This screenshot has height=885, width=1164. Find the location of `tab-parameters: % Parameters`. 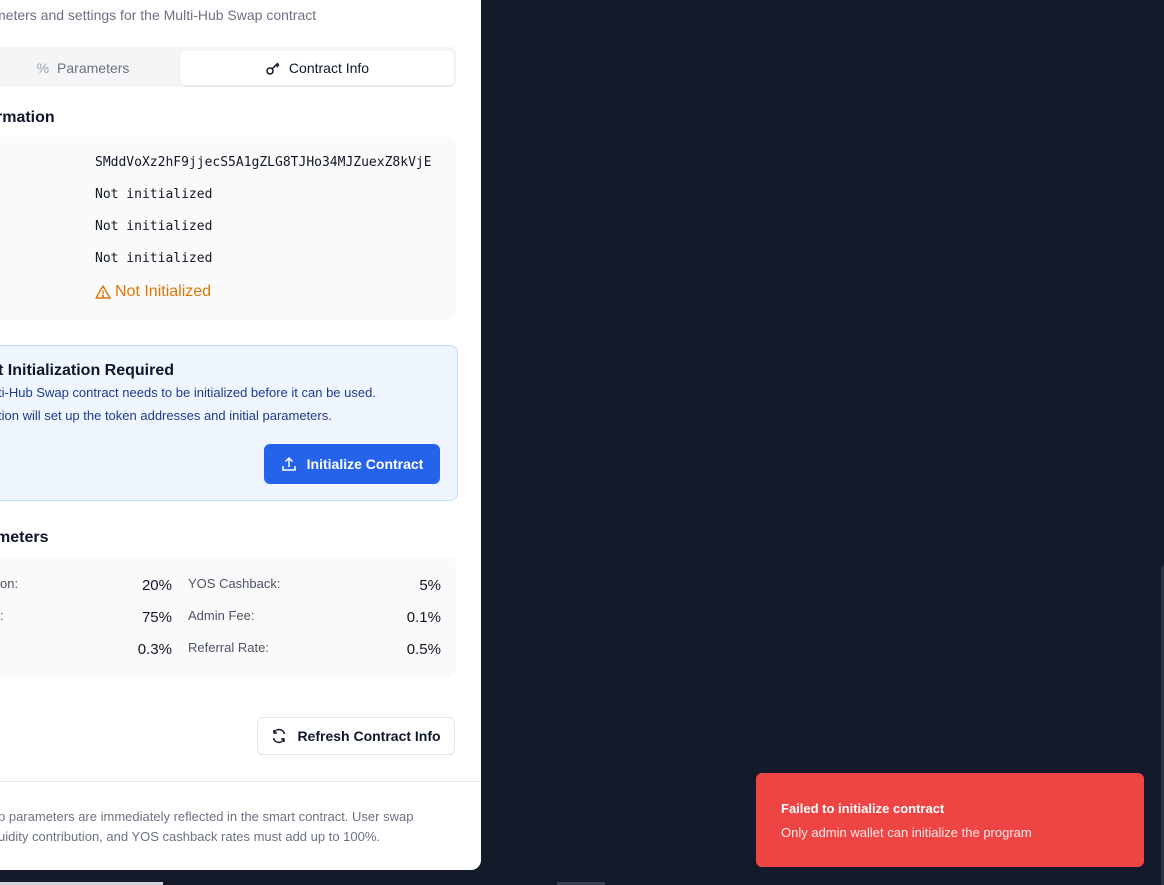

tab-parameters: % Parameters is located at coordinates (88, 68).